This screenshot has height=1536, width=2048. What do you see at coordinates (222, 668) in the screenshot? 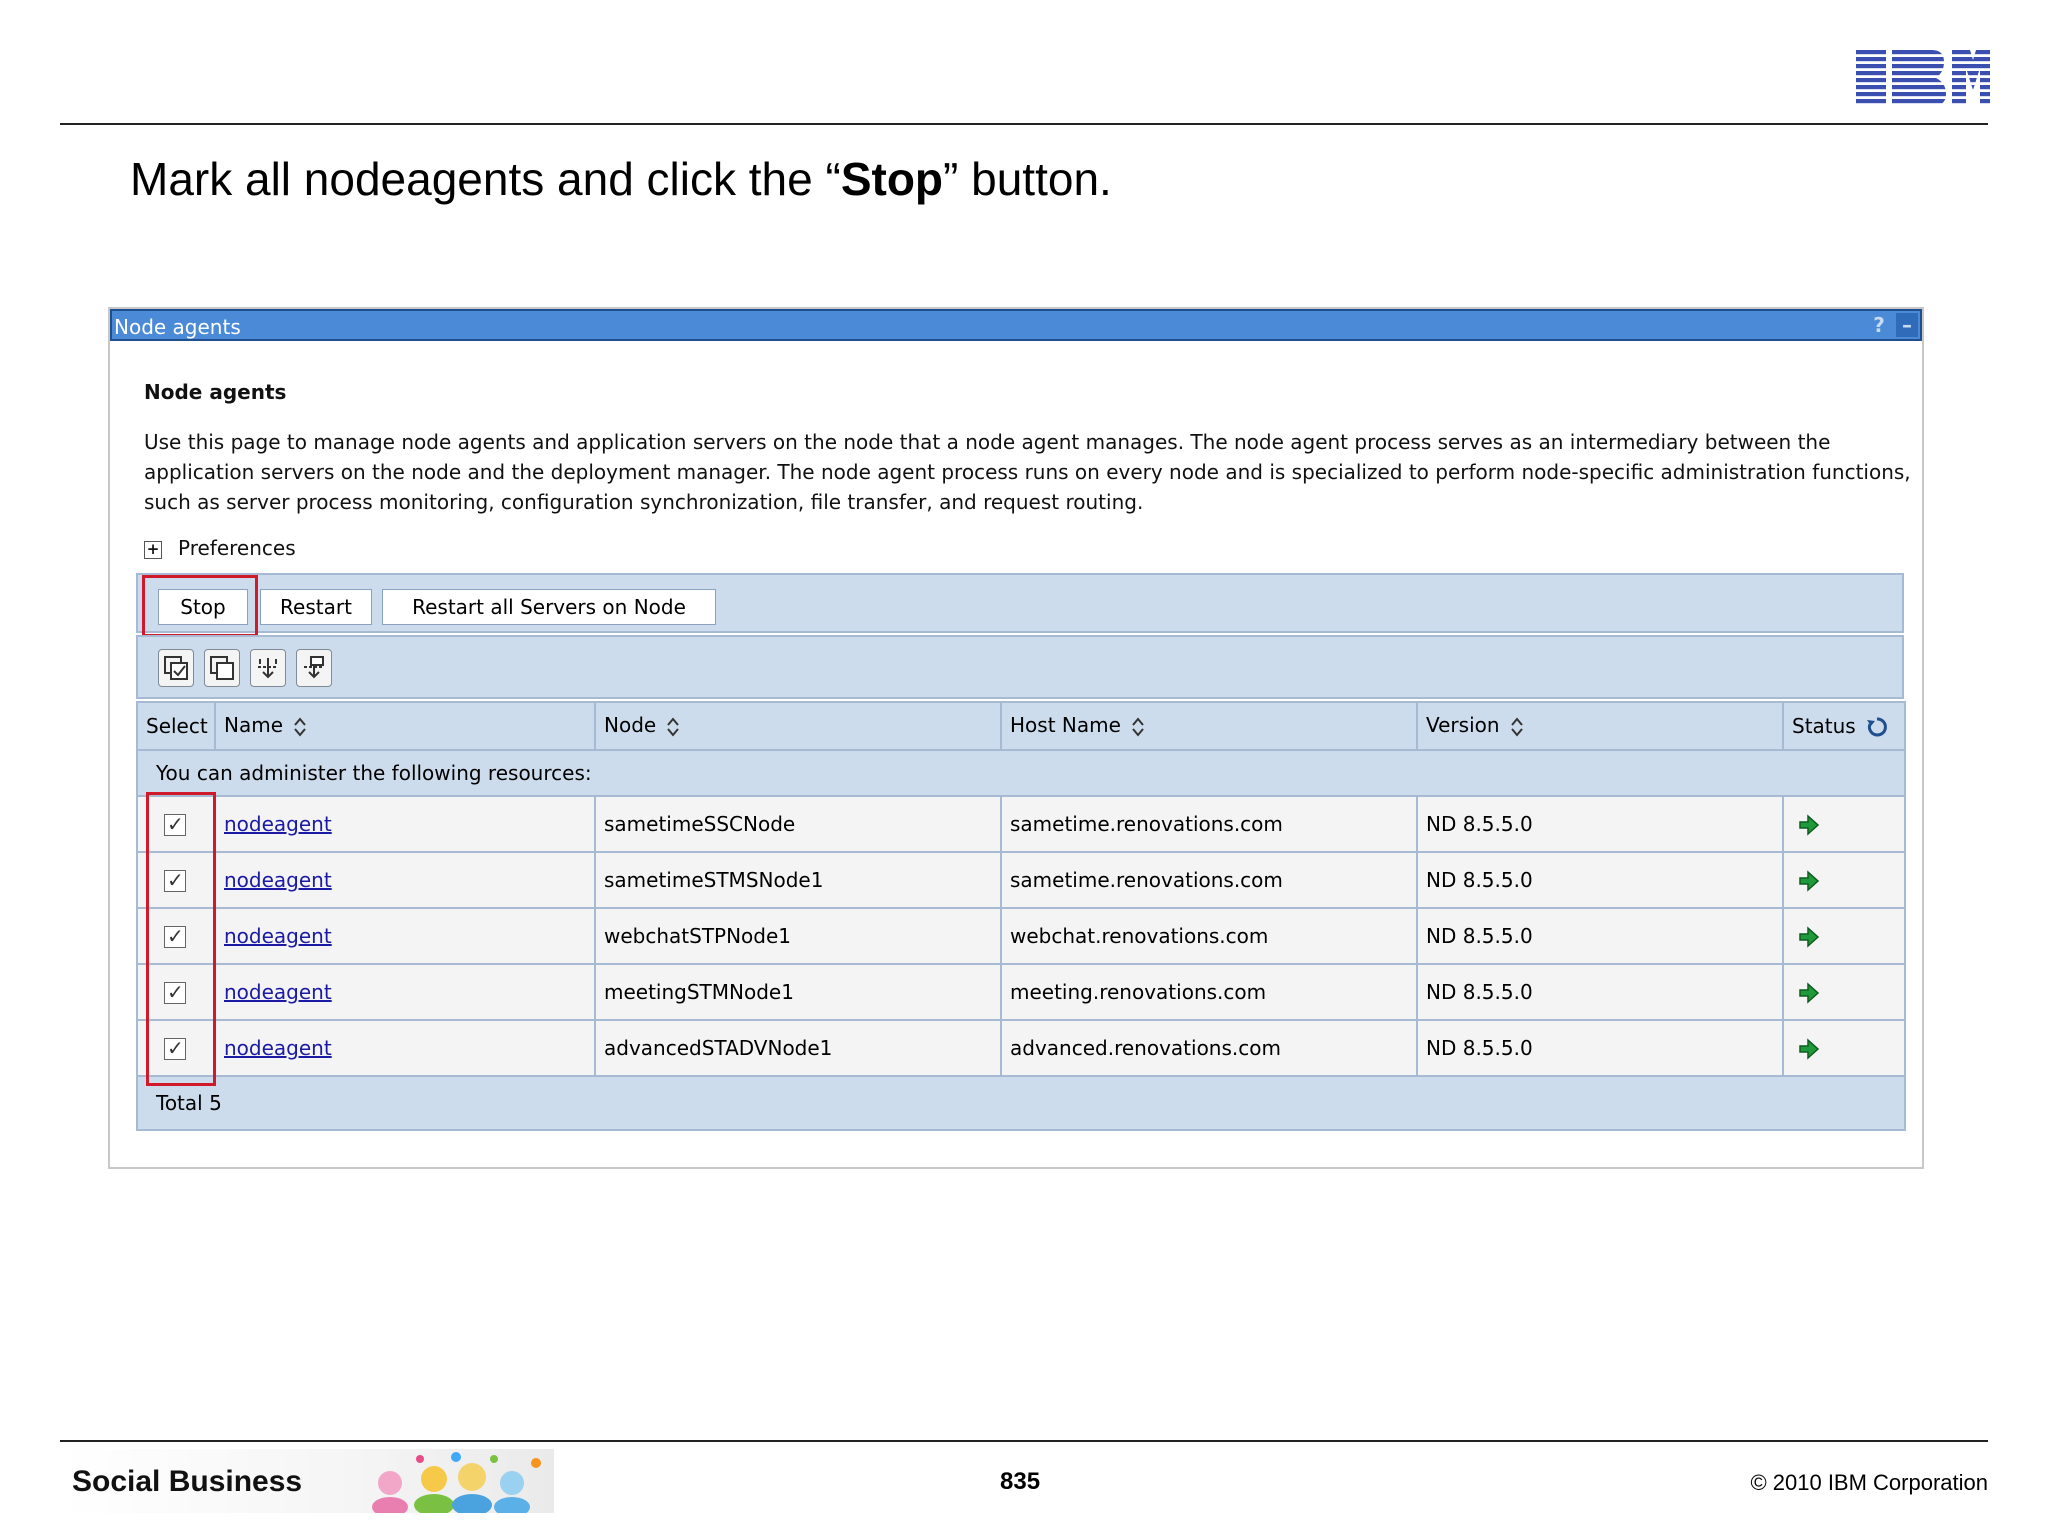
I see `deselect-all-icon` at bounding box center [222, 668].